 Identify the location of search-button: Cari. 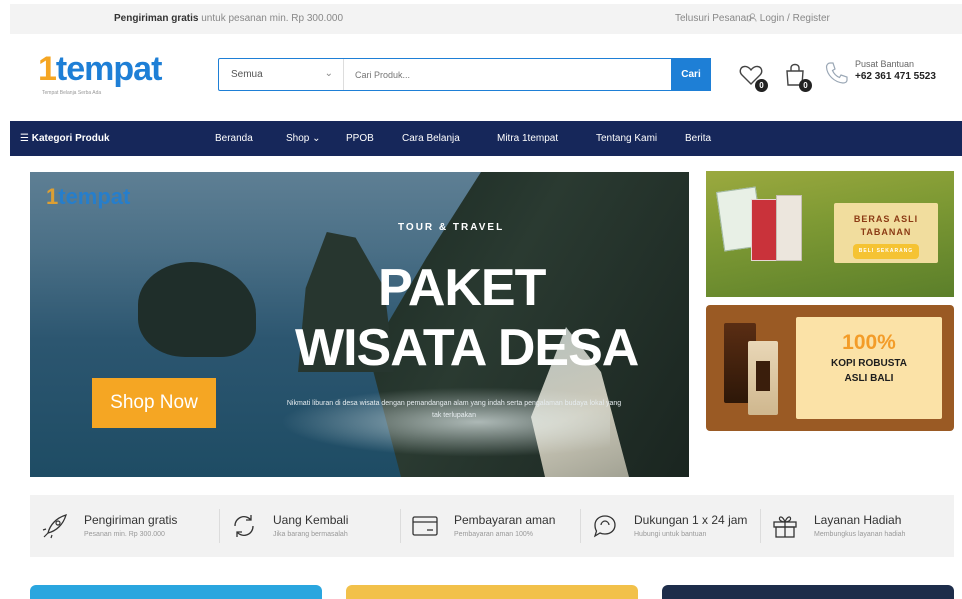
(691, 74).